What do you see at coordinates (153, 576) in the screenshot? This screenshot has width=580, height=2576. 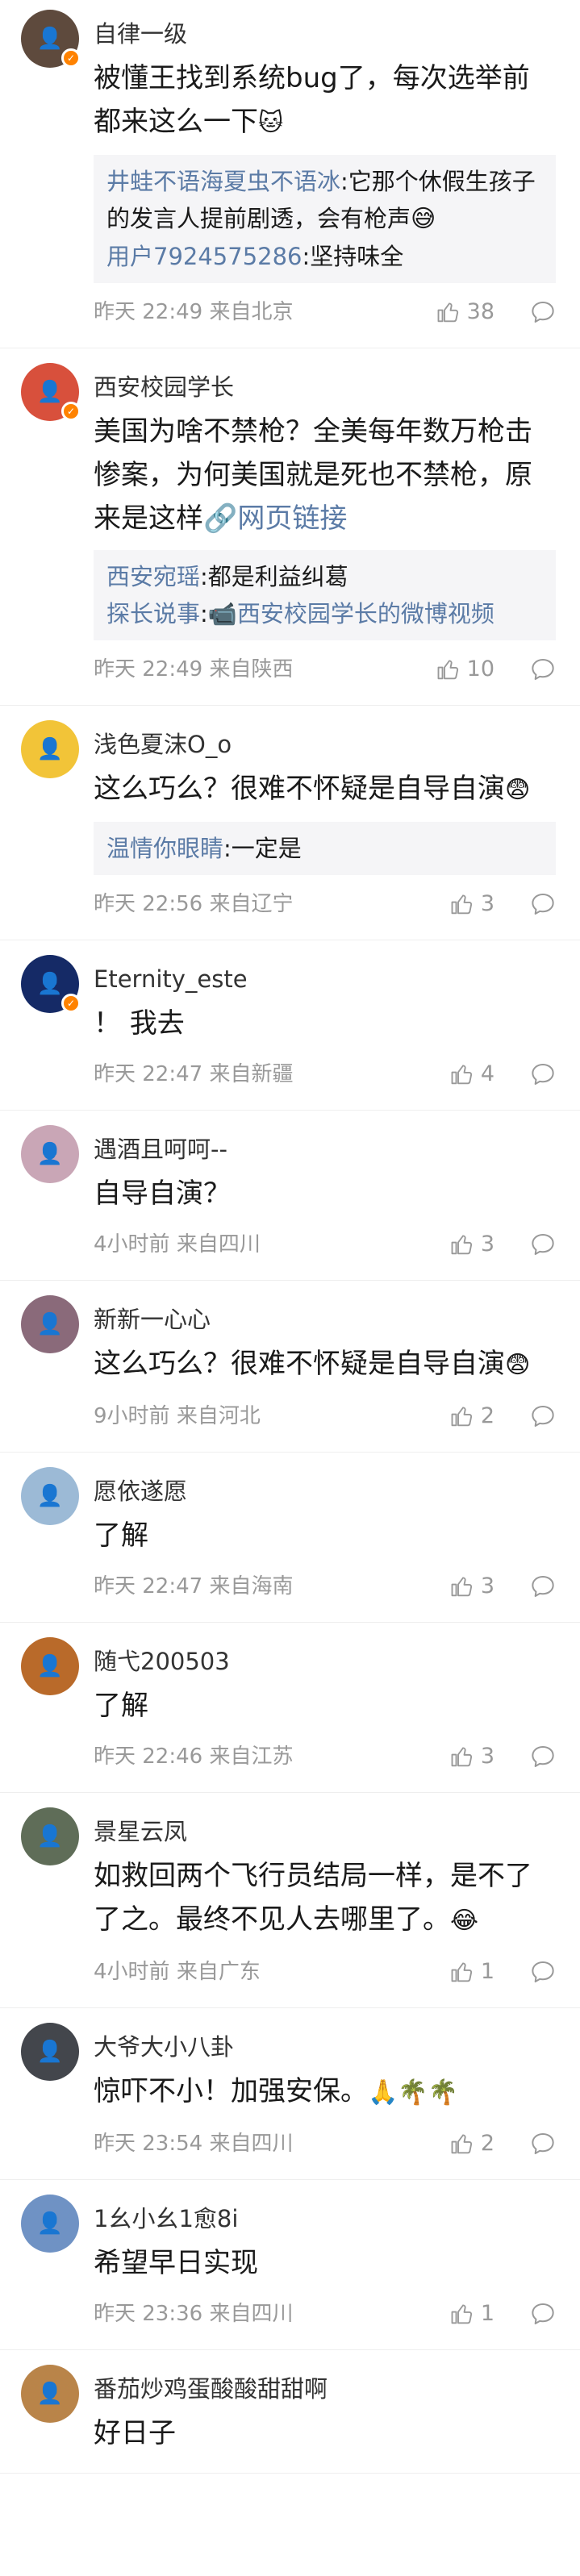 I see `reply-author: 西安宛瑶` at bounding box center [153, 576].